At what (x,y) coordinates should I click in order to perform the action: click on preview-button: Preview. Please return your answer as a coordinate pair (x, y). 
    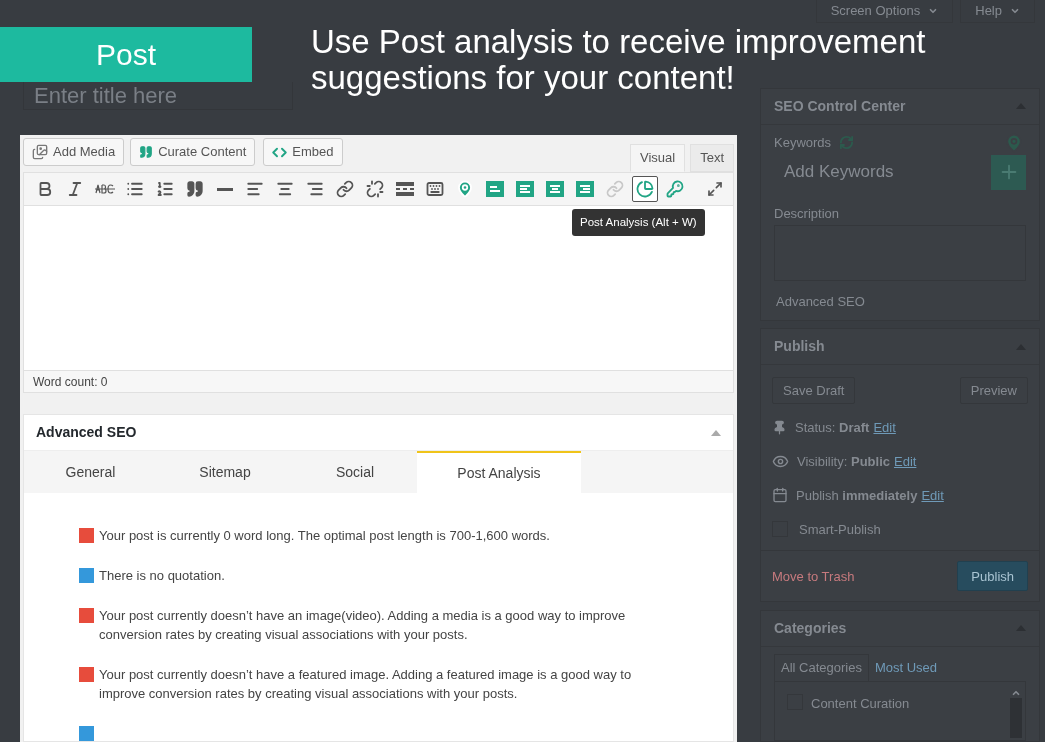
    Looking at the image, I should click on (993, 391).